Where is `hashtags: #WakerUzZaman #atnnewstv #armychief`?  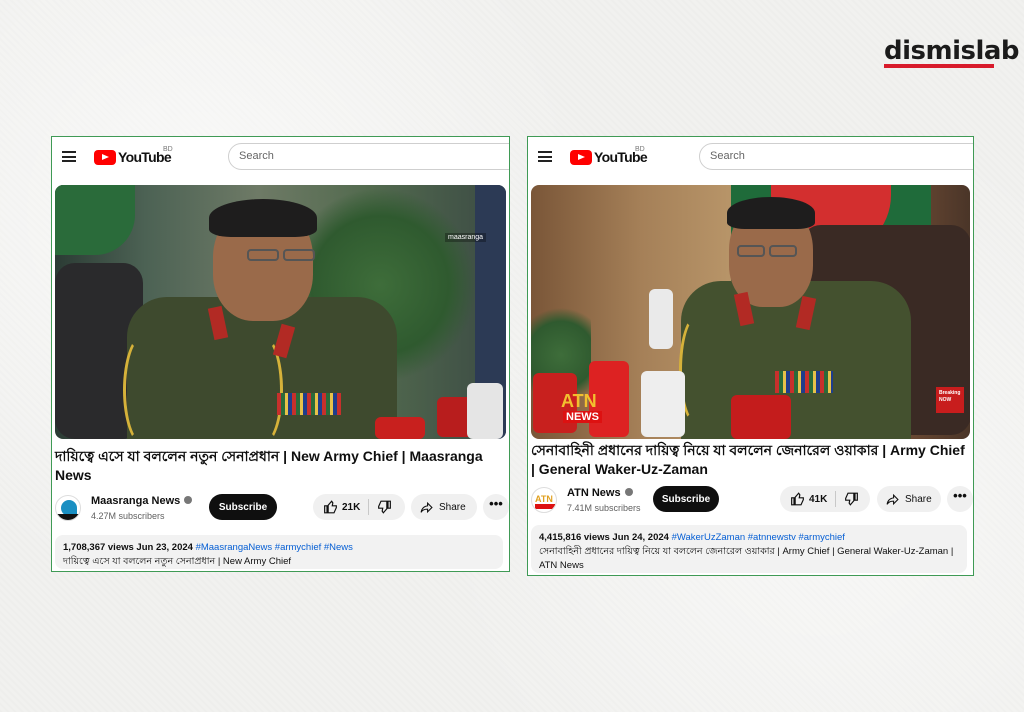 hashtags: #WakerUzZaman #atnnewstv #armychief is located at coordinates (758, 537).